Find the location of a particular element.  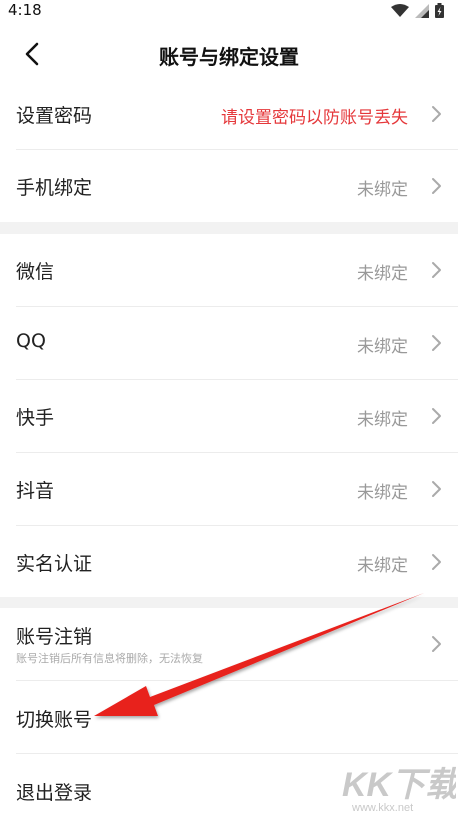

row-label: 退出登录 is located at coordinates (54, 793).